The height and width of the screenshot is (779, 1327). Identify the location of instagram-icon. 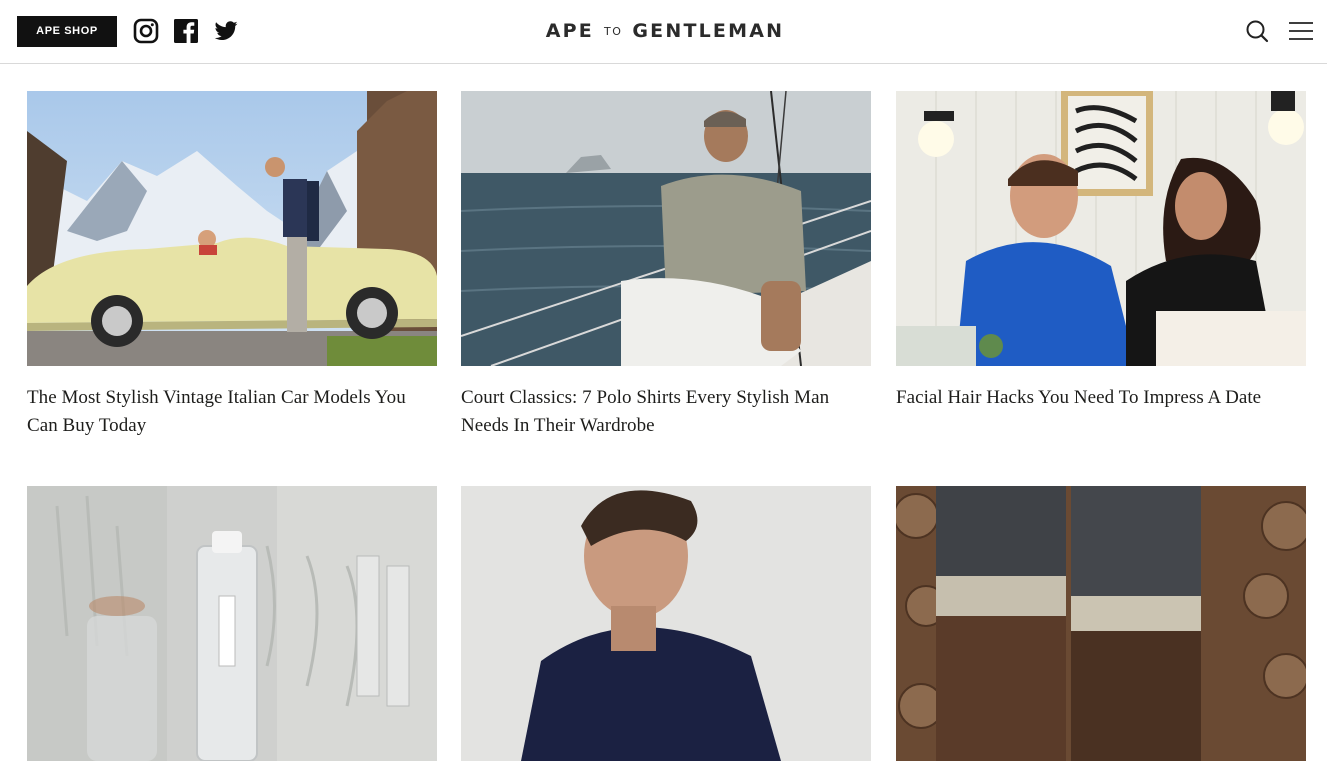
(146, 31).